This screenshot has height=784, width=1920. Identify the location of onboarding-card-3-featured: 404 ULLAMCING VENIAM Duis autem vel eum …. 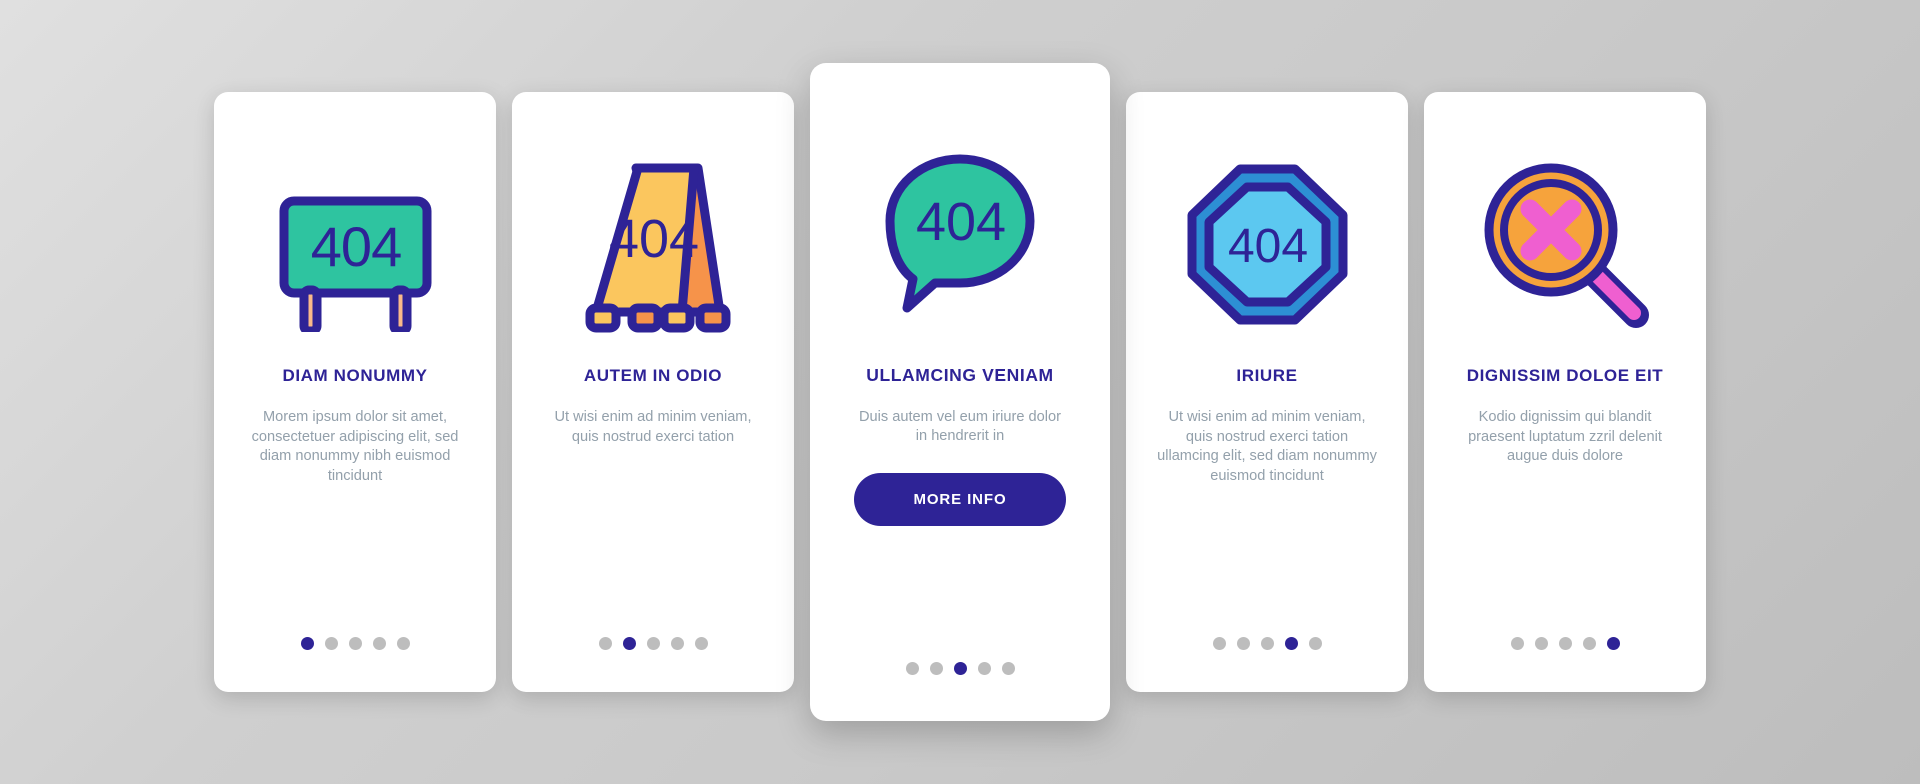
(960, 392).